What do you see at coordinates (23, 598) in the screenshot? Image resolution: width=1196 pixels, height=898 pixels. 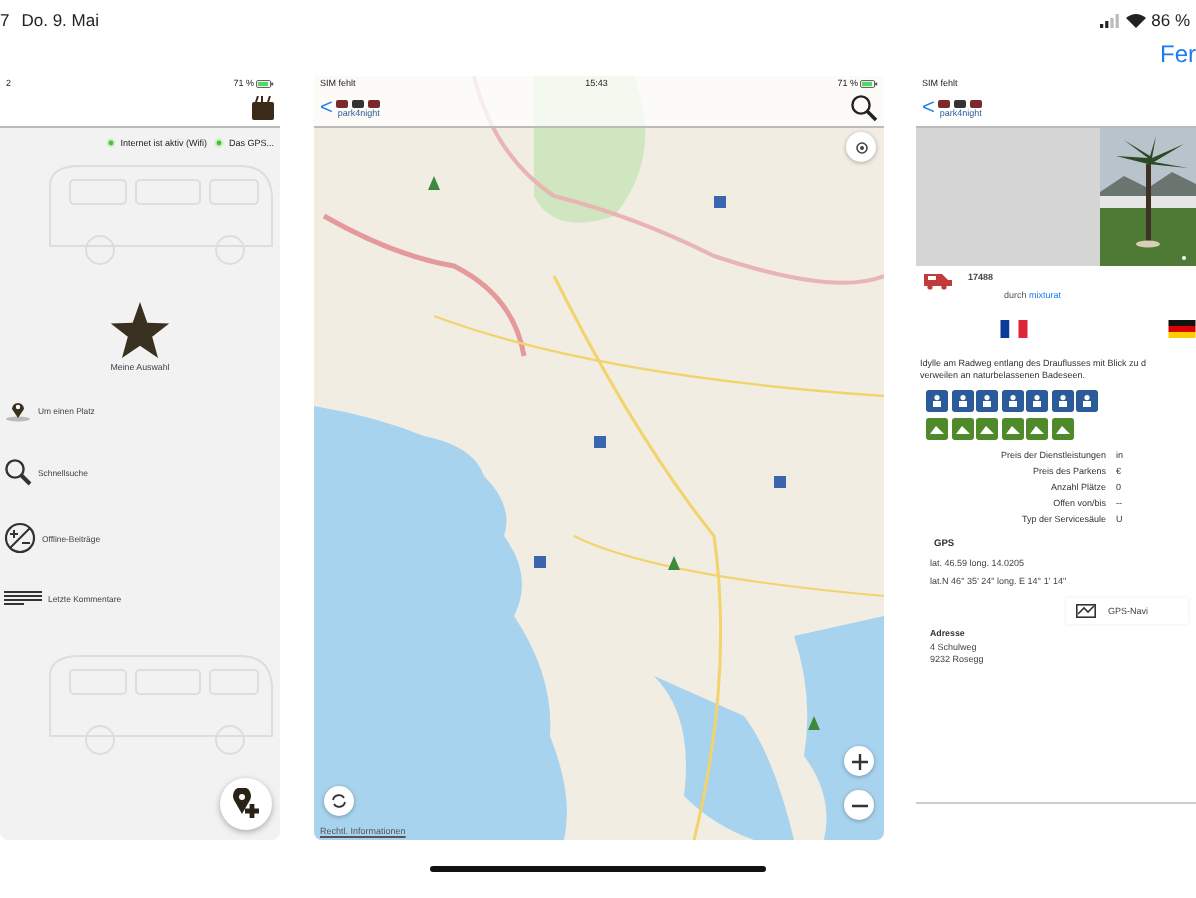 I see `lines-icon` at bounding box center [23, 598].